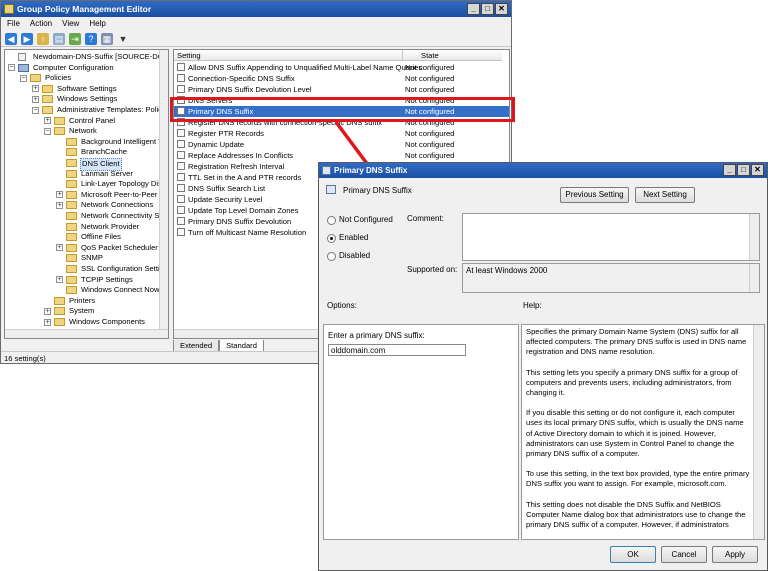 This screenshot has width=768, height=571. What do you see at coordinates (241, 78) in the screenshot?
I see `policy-name: Connection-Specific DNS Suffix` at bounding box center [241, 78].